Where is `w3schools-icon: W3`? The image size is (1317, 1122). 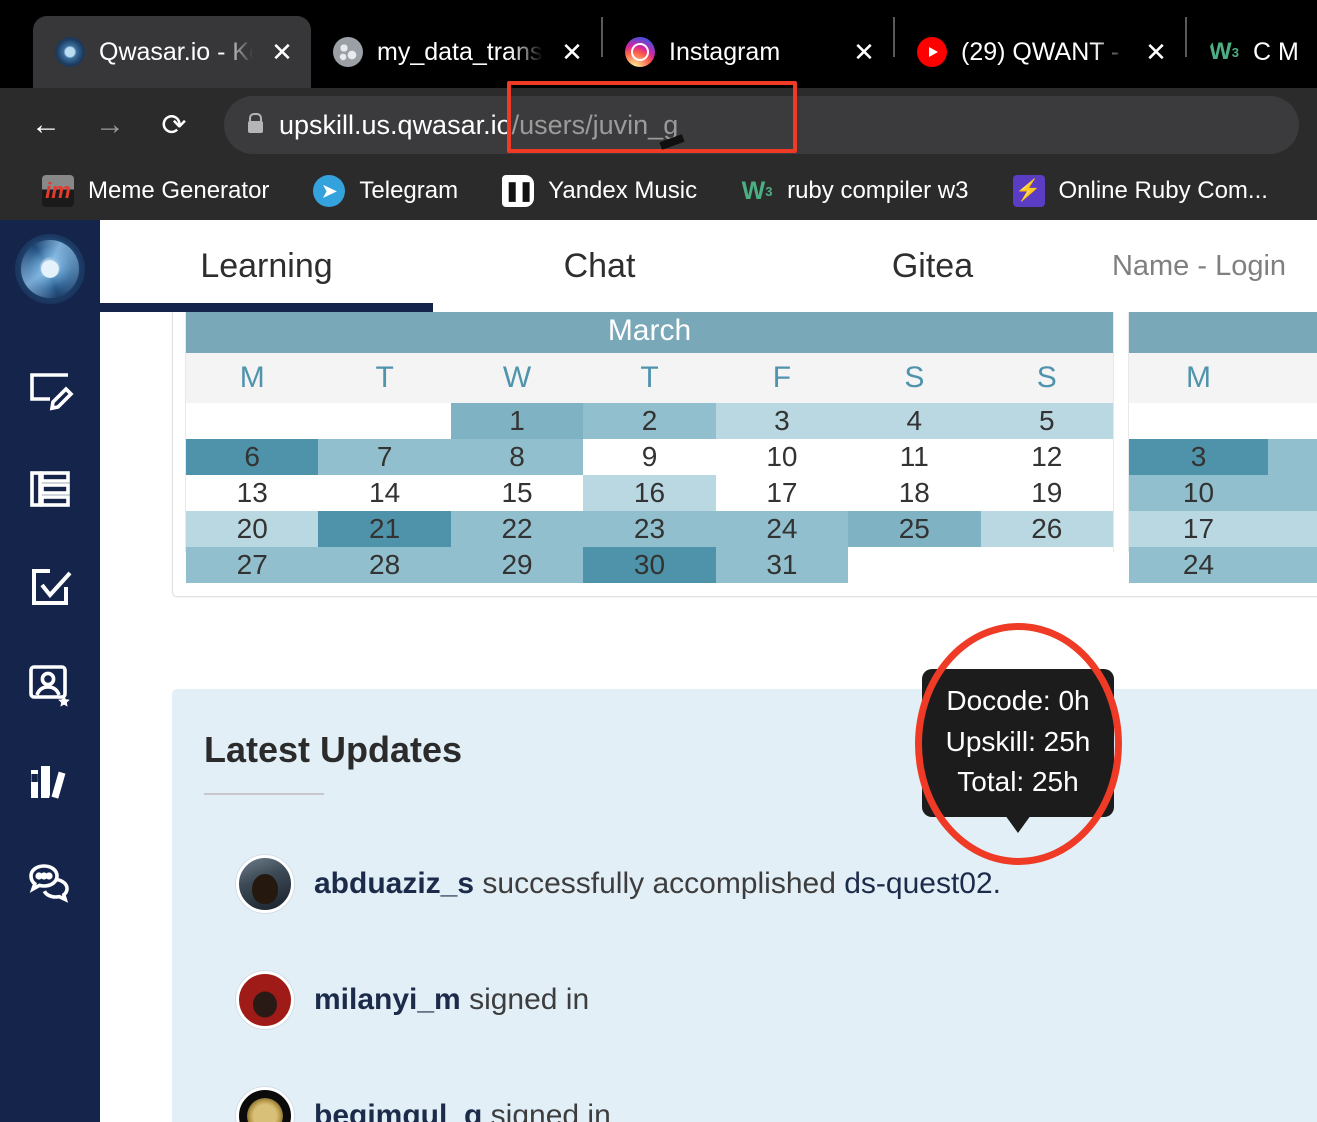 w3schools-icon: W3 is located at coordinates (757, 190).